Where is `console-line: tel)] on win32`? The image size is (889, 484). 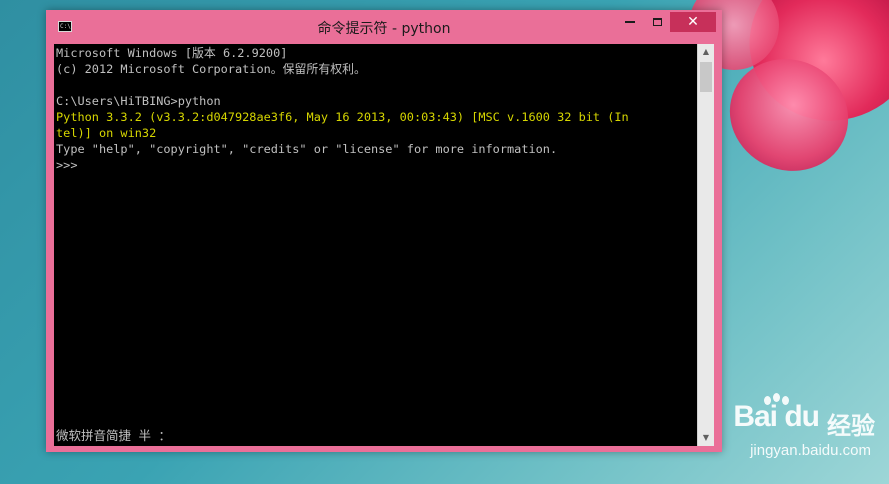
console-line: tel)] on win32 is located at coordinates (106, 133).